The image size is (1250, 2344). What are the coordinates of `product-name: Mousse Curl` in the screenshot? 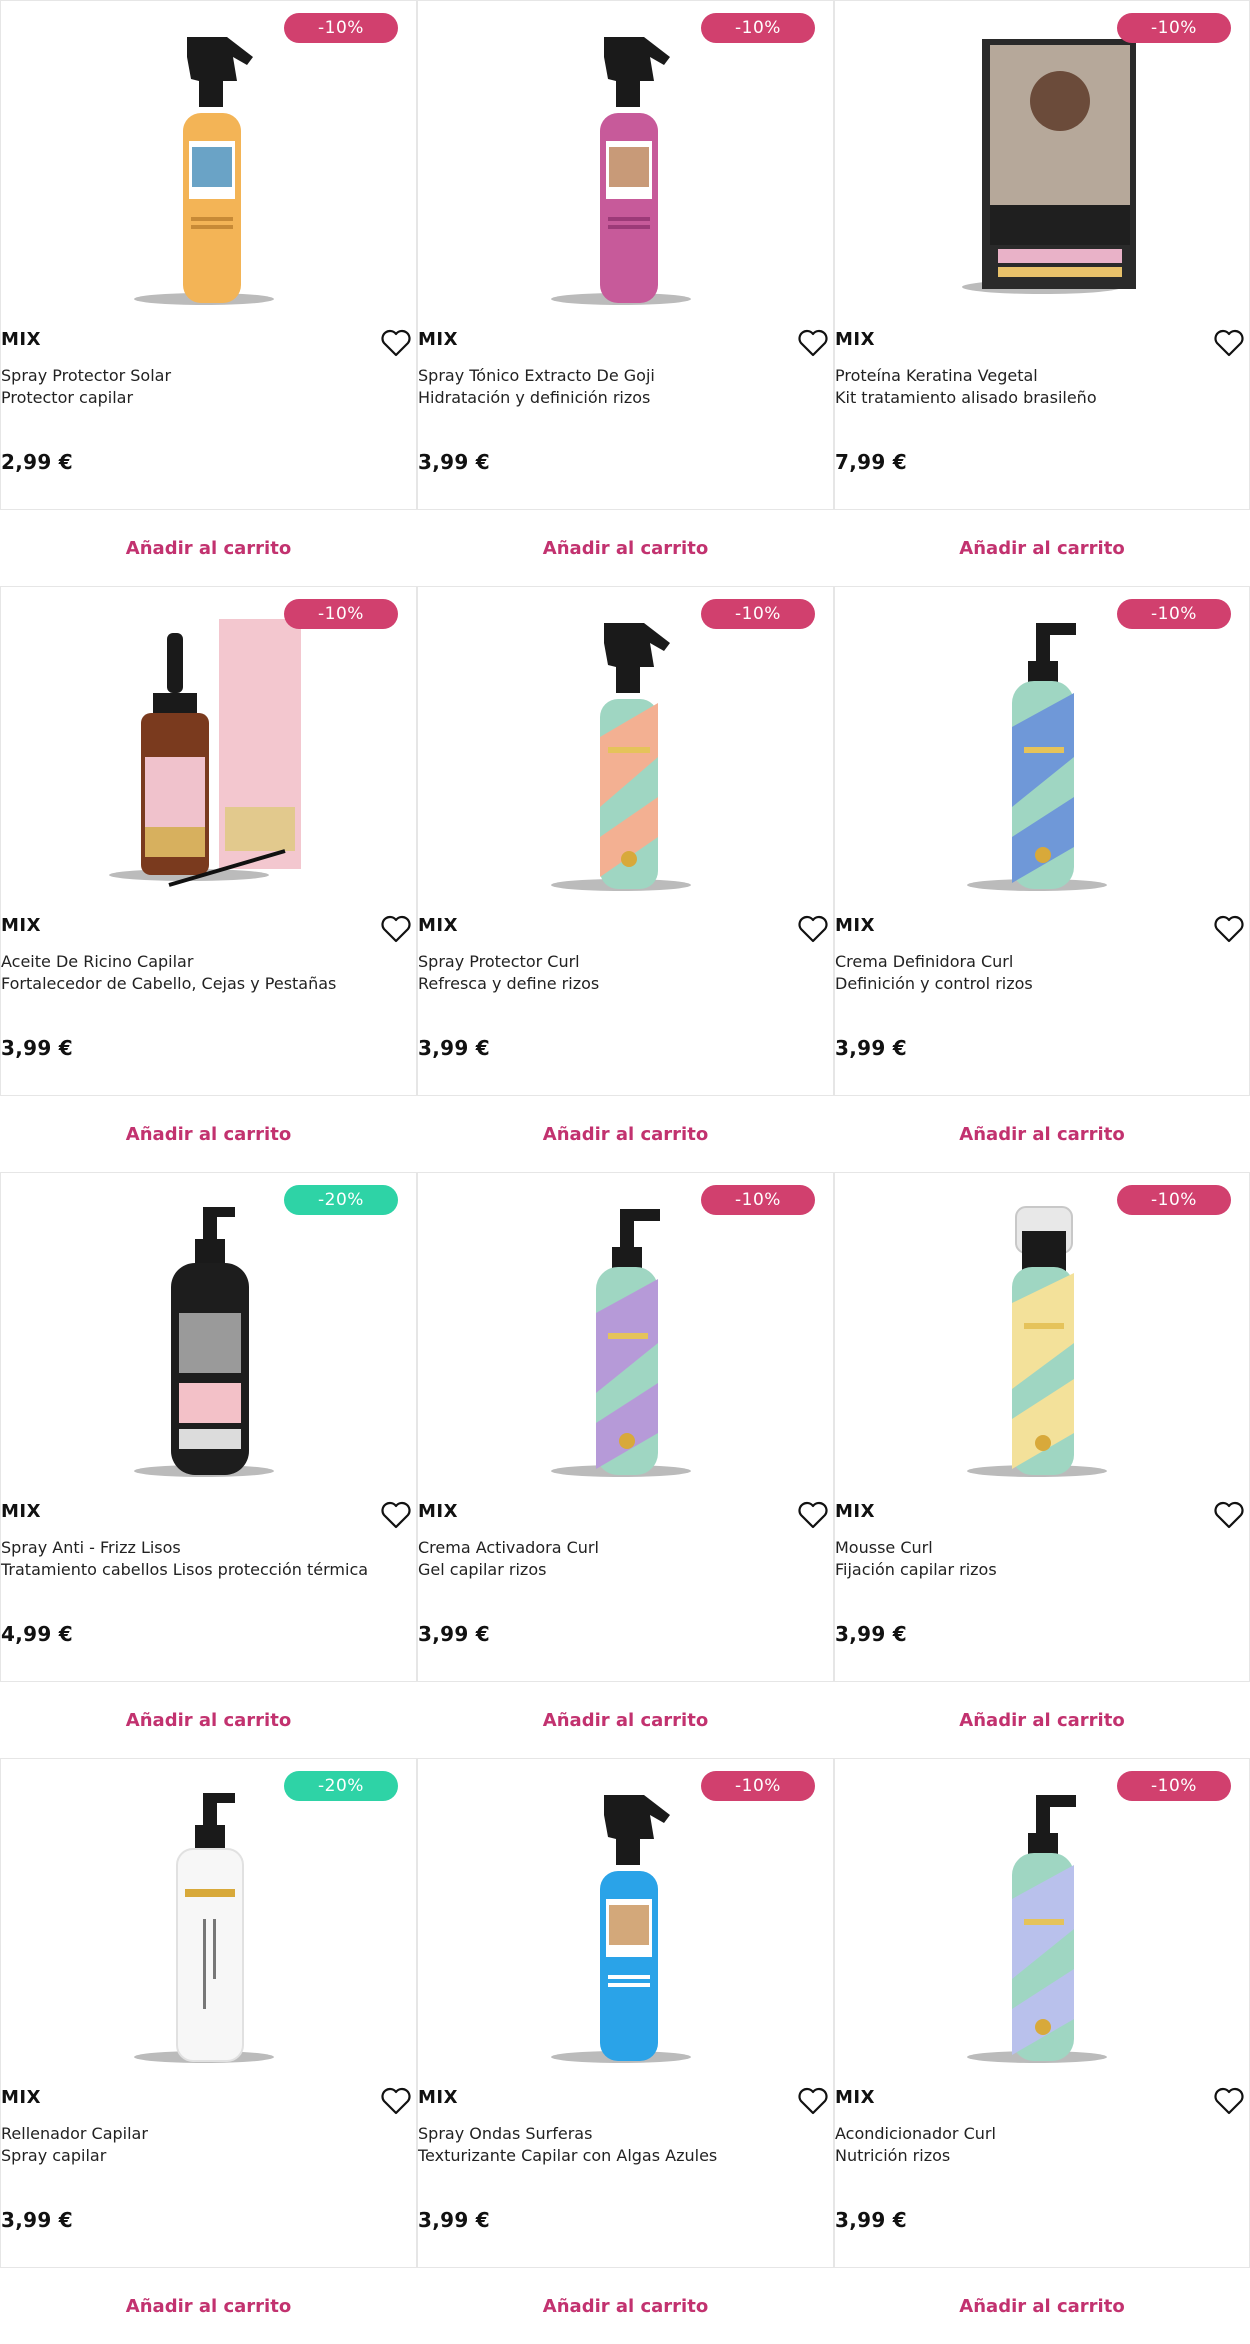 It's located at (884, 1548).